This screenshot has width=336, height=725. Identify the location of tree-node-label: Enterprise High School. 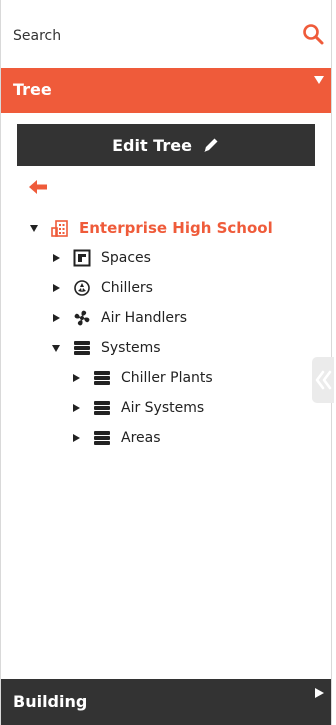
(176, 228).